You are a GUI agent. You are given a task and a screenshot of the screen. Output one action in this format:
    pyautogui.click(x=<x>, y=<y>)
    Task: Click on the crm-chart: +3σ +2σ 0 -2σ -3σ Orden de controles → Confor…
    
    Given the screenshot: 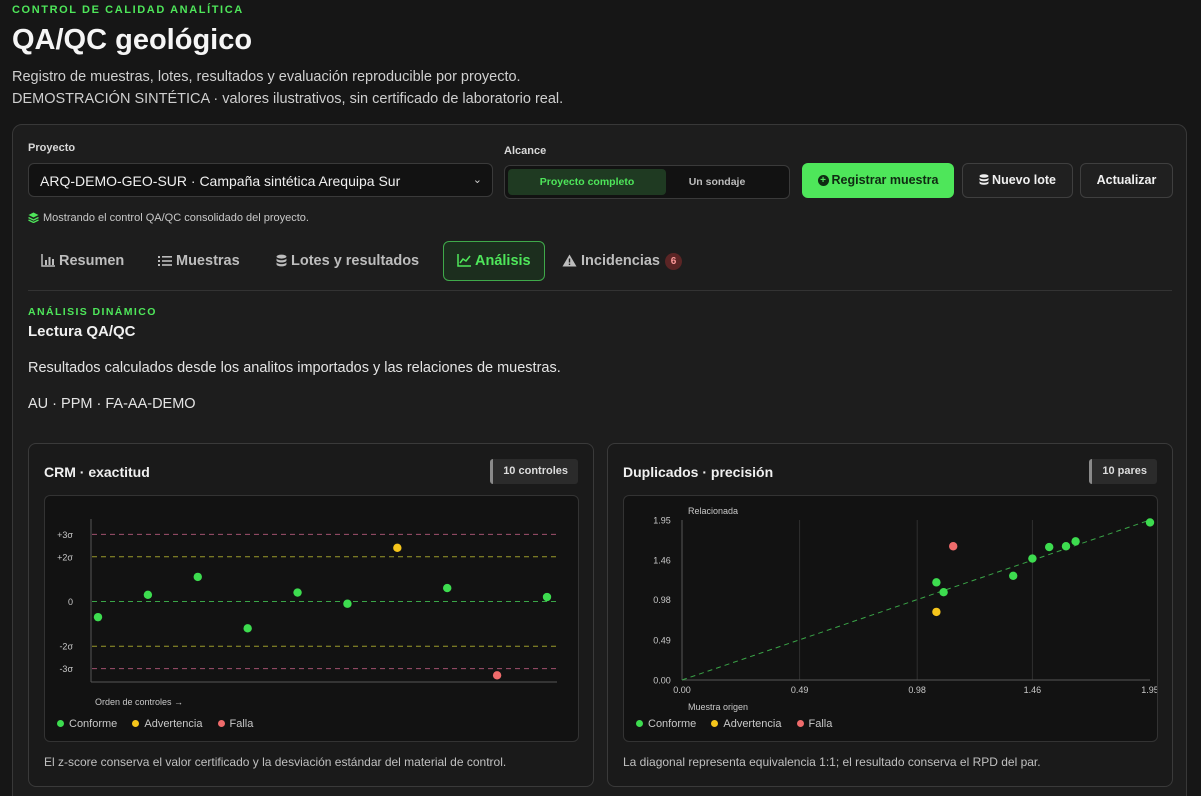 What is the action you would take?
    pyautogui.click(x=311, y=618)
    